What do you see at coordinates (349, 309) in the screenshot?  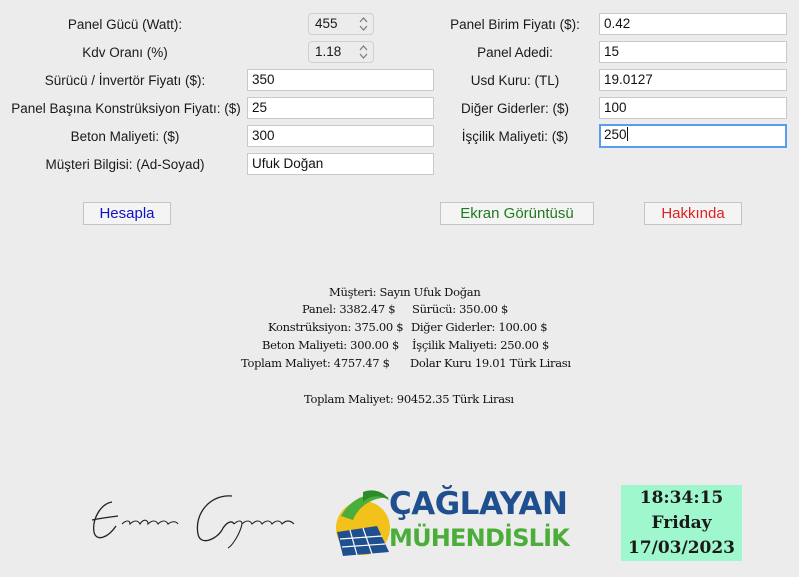 I see `result-panel: Panel: 3382.47 $` at bounding box center [349, 309].